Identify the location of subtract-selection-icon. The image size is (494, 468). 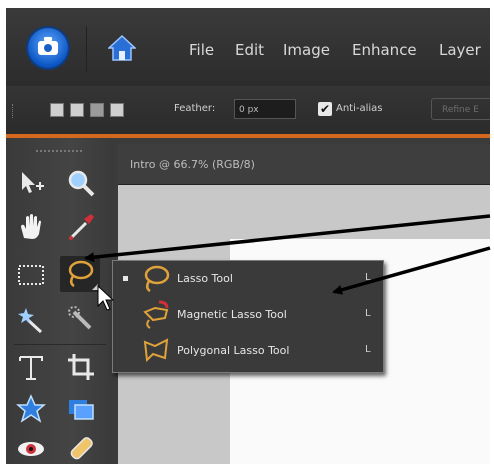
(97, 110).